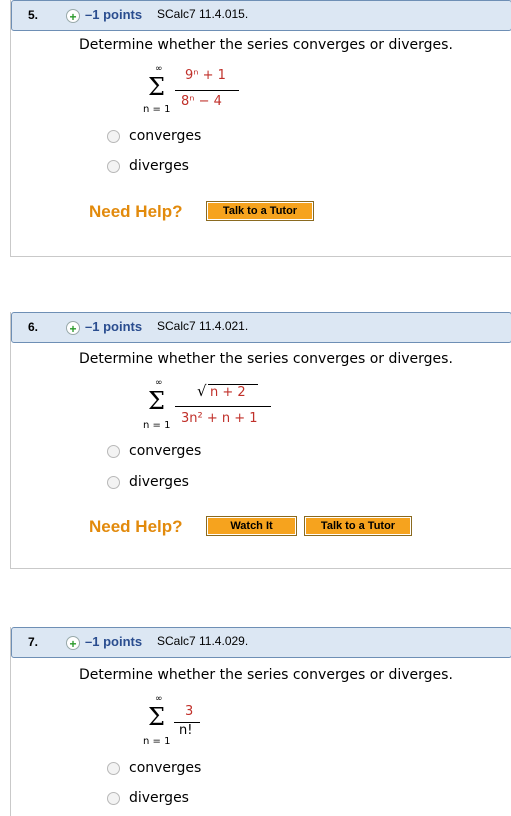 The width and height of the screenshot is (511, 816). What do you see at coordinates (203, 326) in the screenshot?
I see `question-source: SCalc7 11.4.021.` at bounding box center [203, 326].